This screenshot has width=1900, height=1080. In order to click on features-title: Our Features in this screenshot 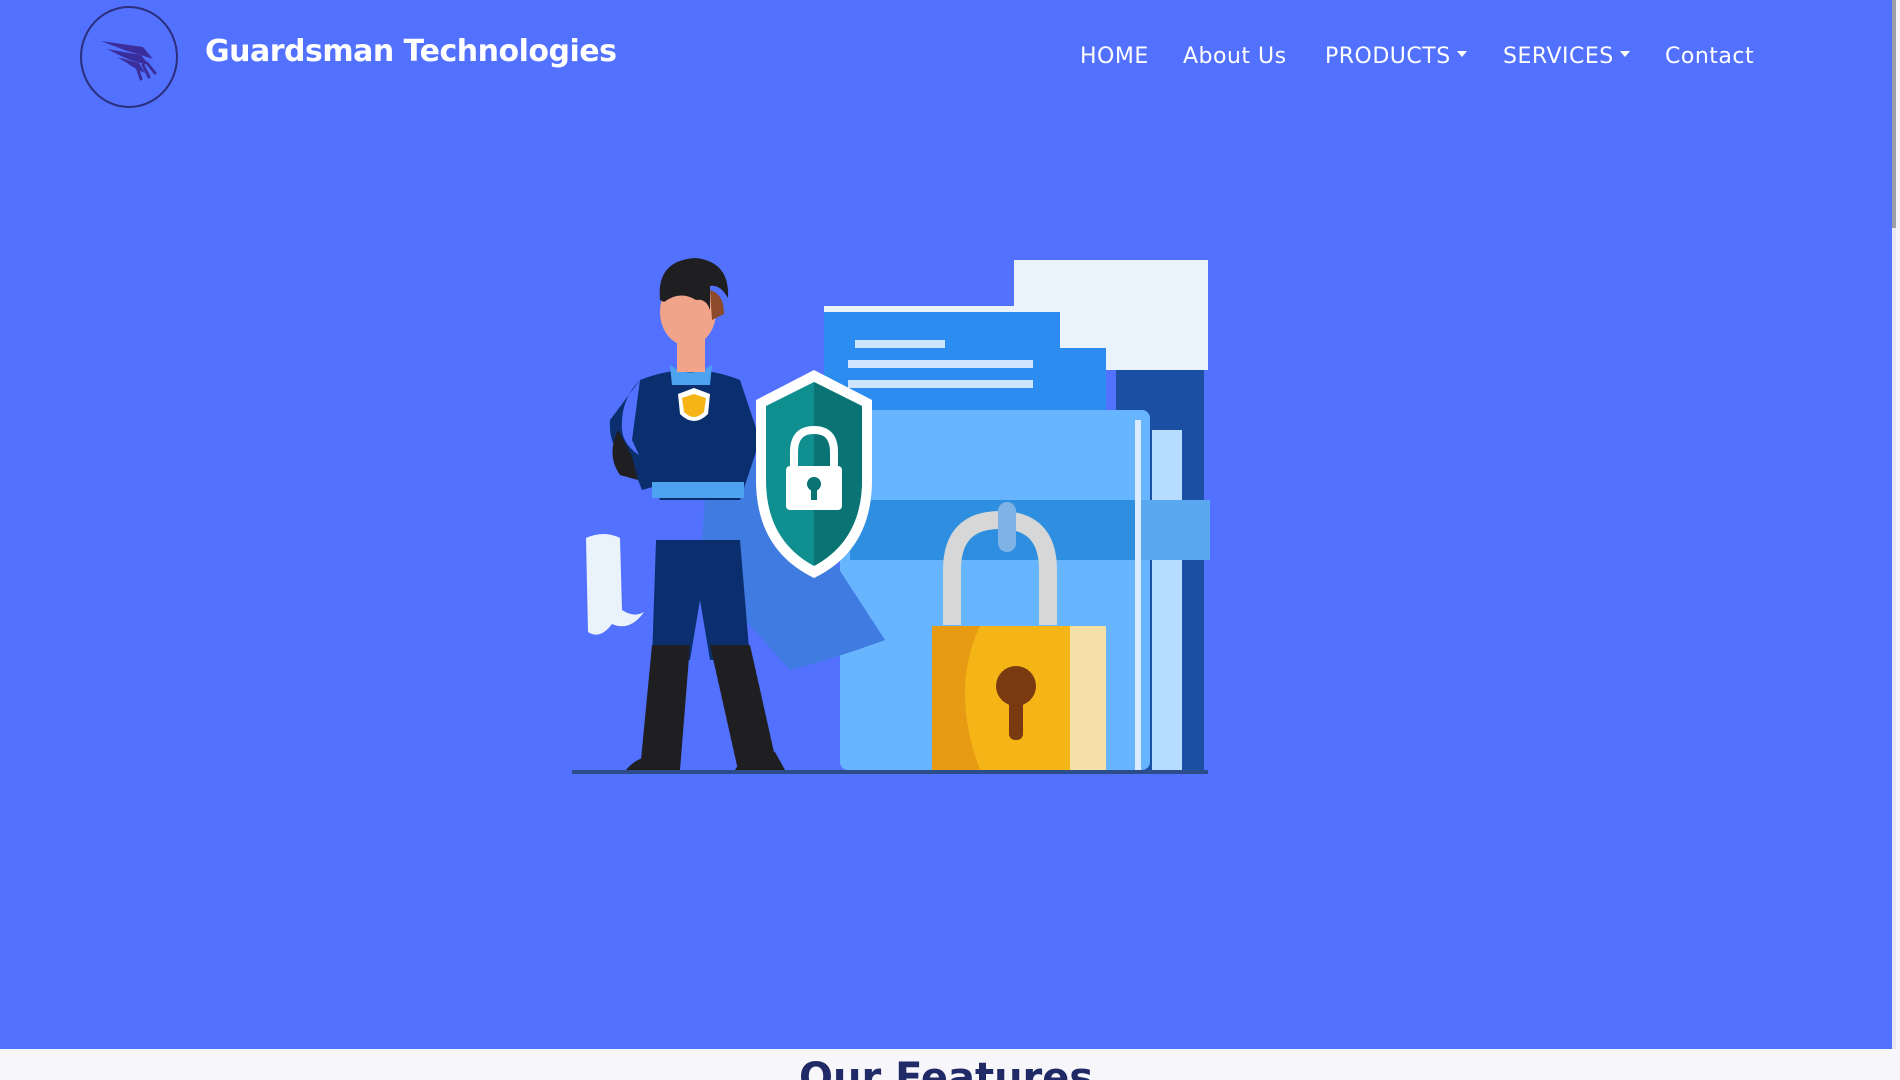, I will do `click(946, 1067)`.